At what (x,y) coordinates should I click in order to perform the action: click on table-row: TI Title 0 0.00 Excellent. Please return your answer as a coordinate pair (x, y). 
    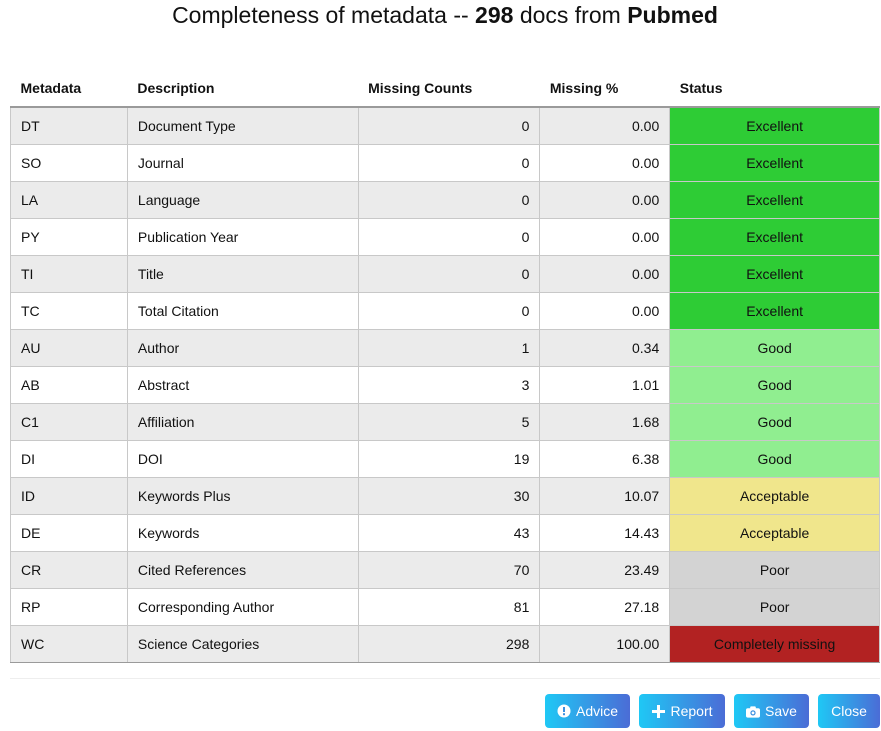
    Looking at the image, I should click on (445, 274).